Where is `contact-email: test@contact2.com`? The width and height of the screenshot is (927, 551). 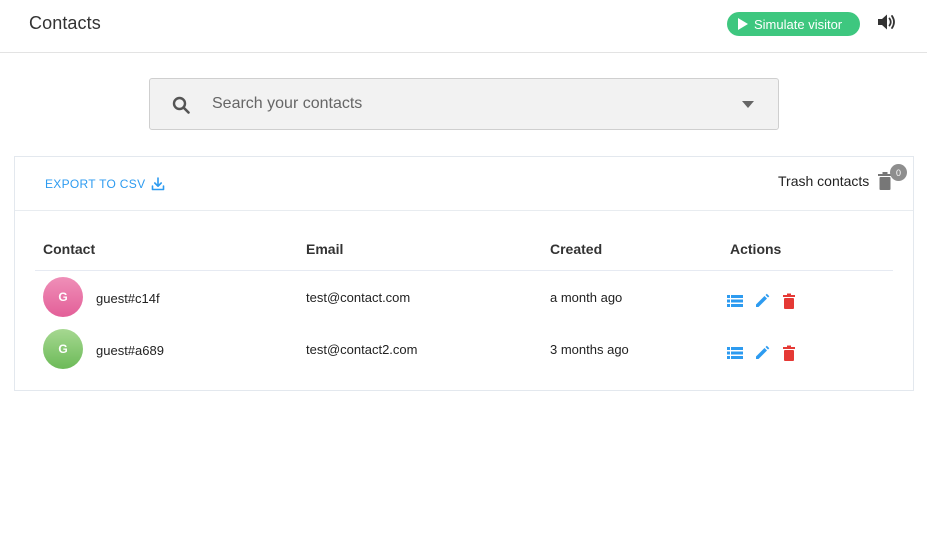
contact-email: test@contact2.com is located at coordinates (362, 349).